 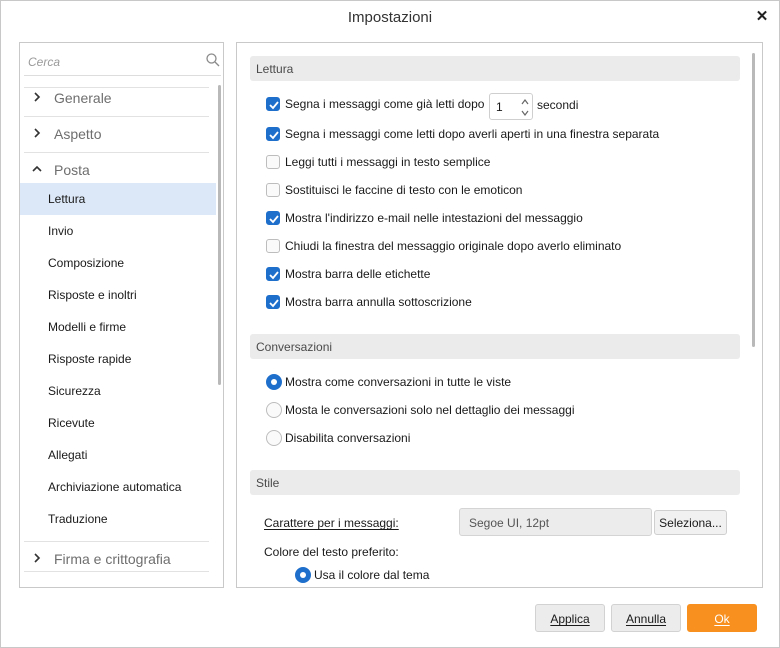 What do you see at coordinates (122, 61) in the screenshot?
I see `search-field: Cerca` at bounding box center [122, 61].